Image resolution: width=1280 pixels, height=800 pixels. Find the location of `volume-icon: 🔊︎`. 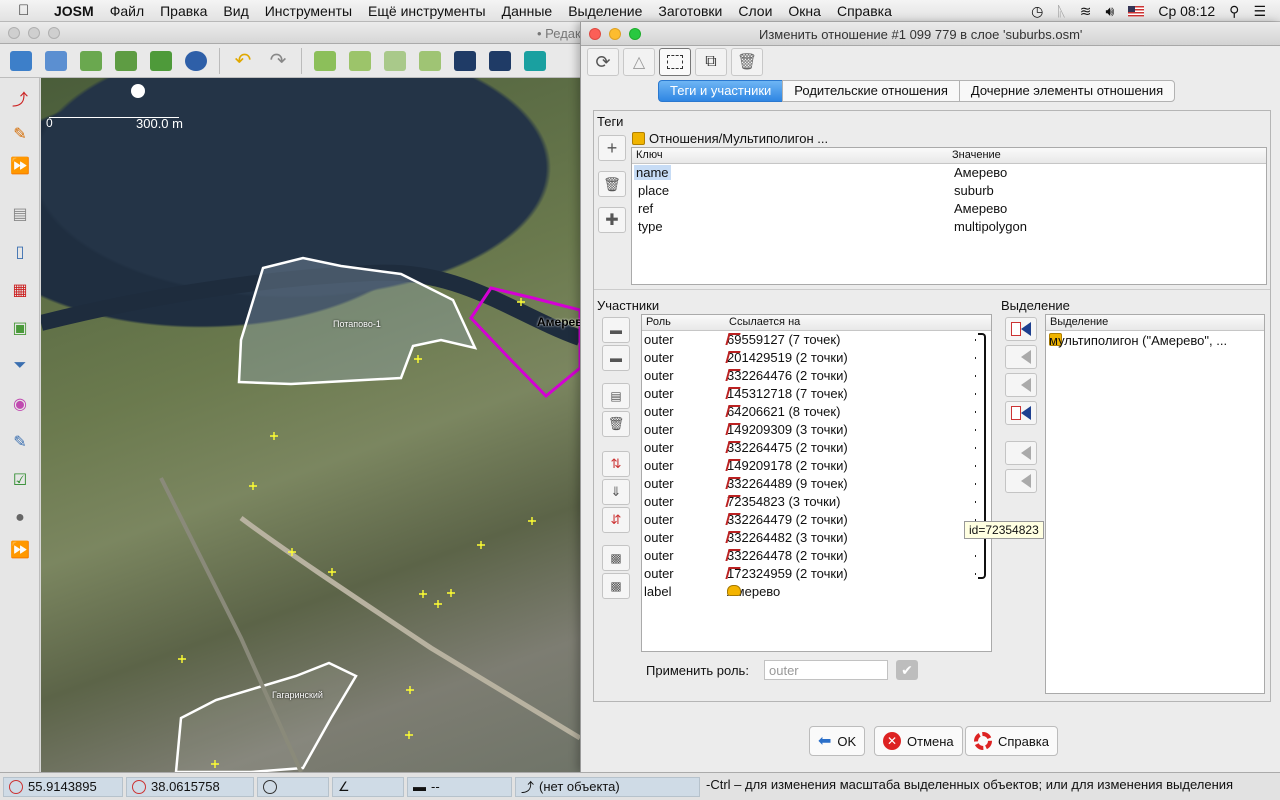

volume-icon: 🔊︎ is located at coordinates (1110, 11).